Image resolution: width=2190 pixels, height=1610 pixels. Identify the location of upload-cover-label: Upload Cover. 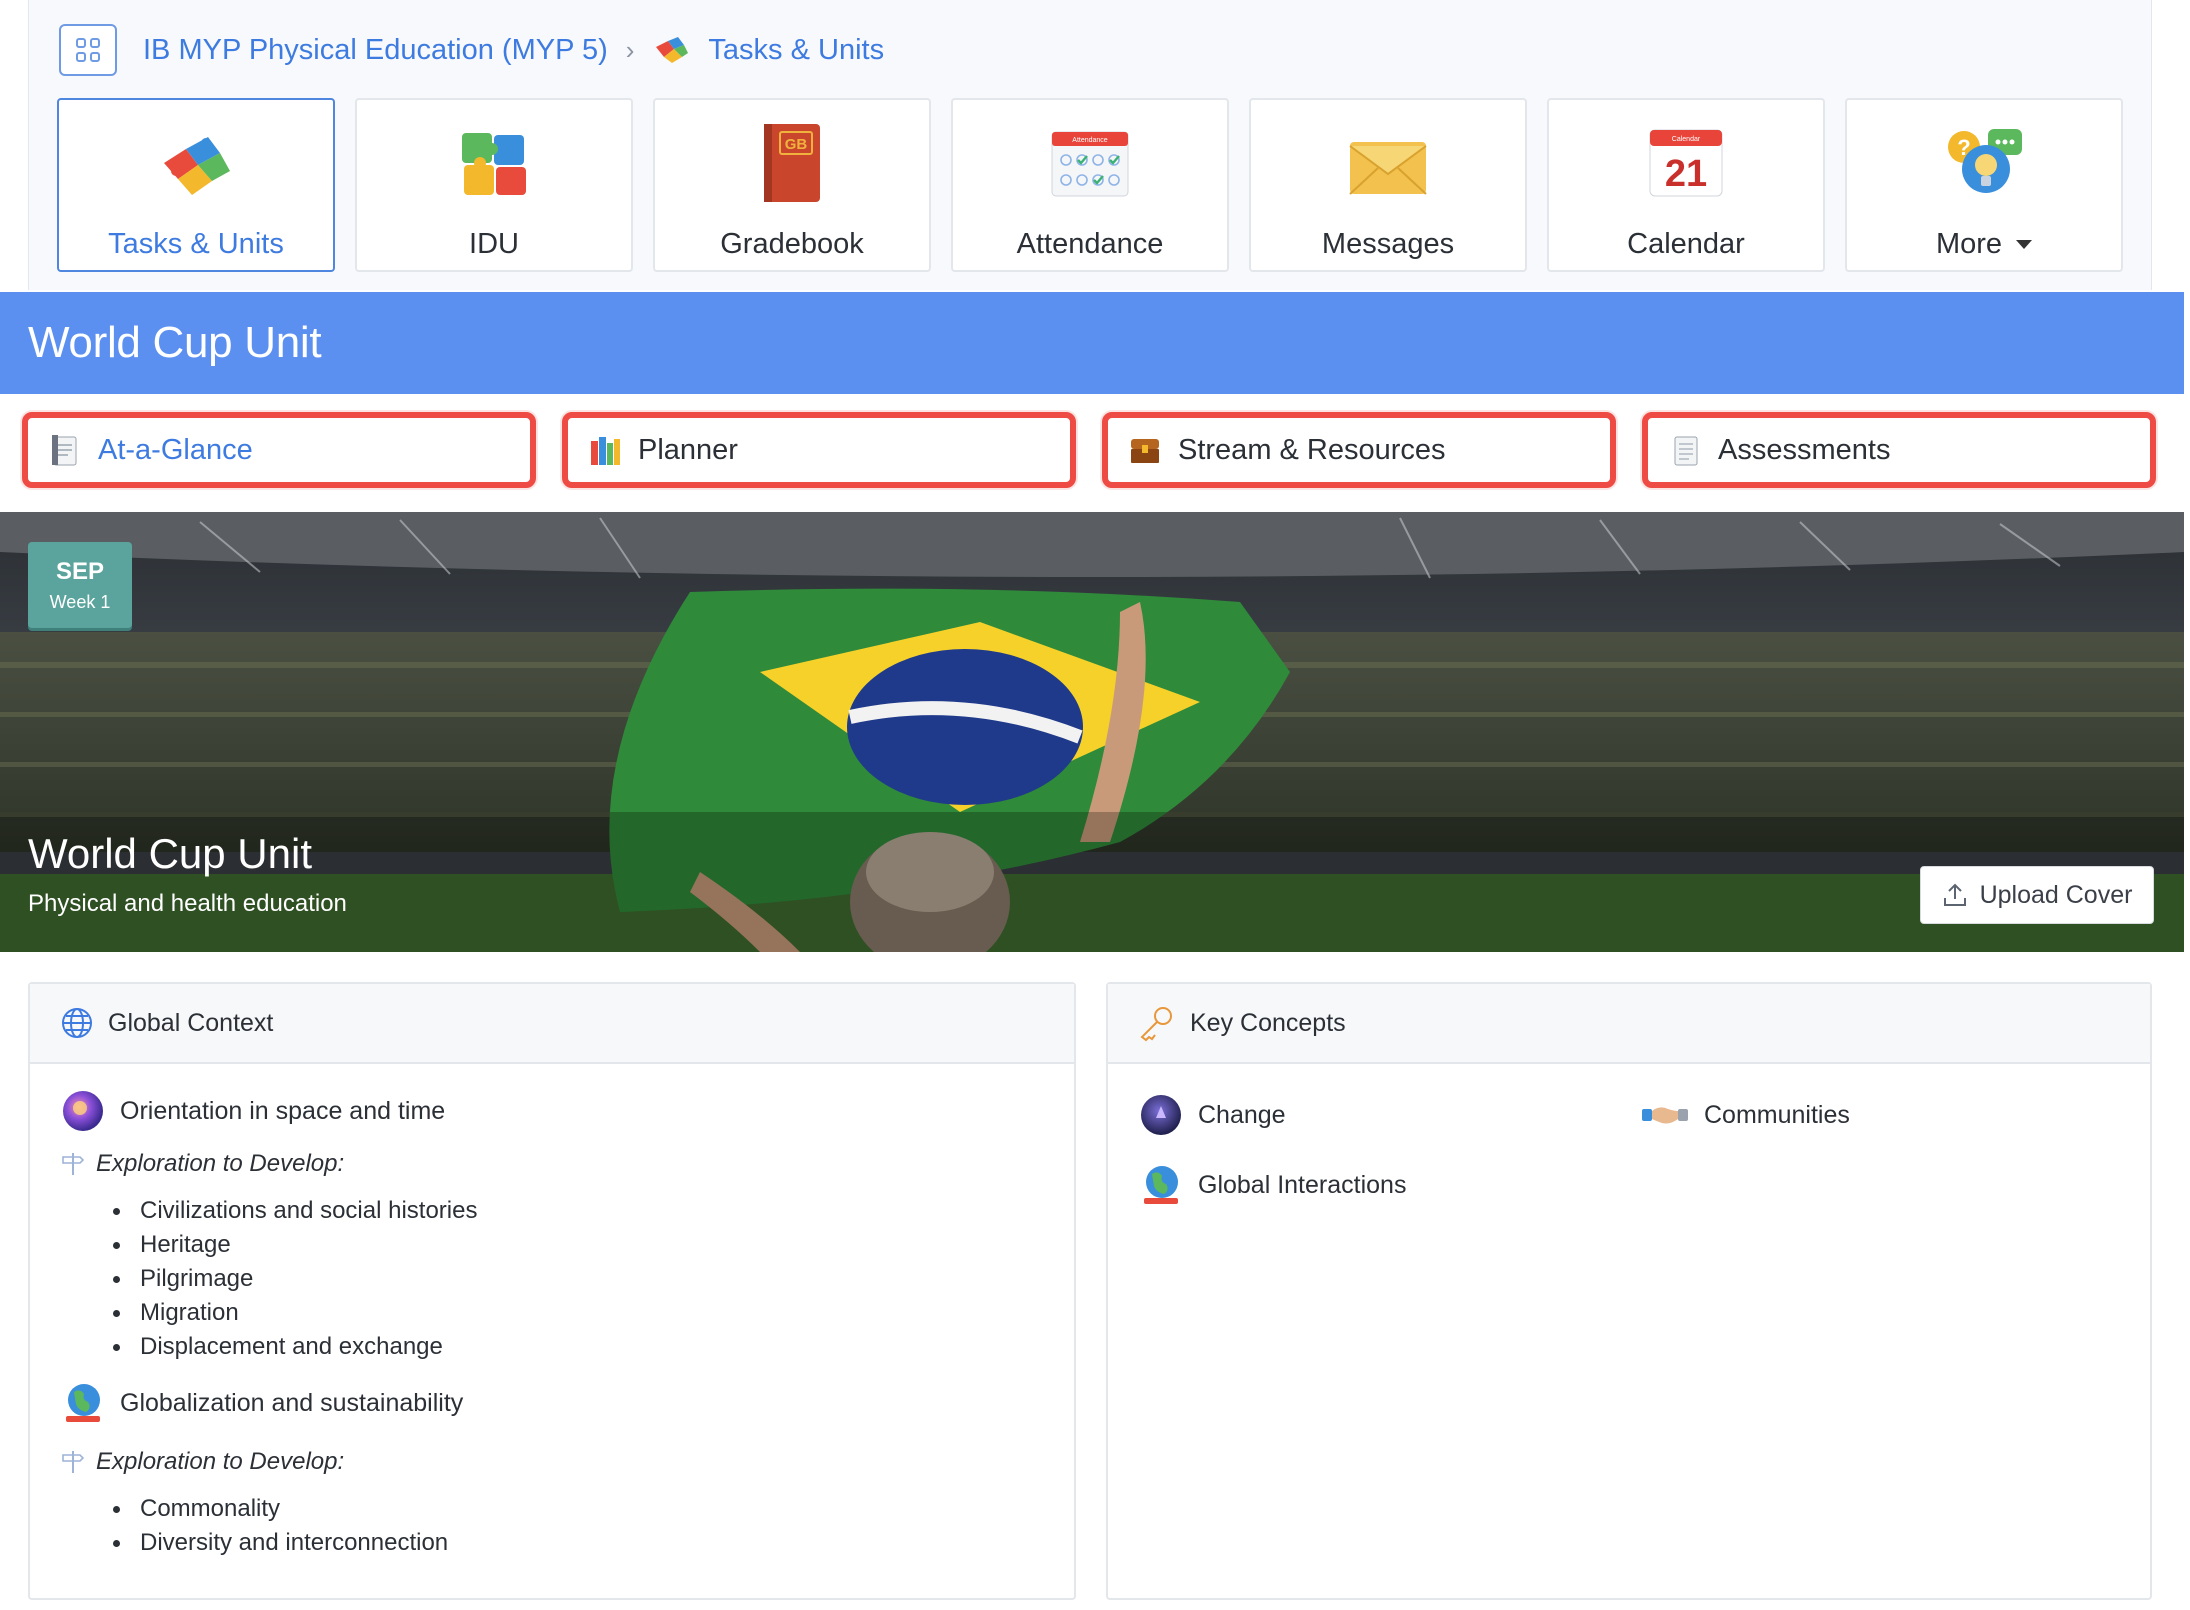
(2056, 894).